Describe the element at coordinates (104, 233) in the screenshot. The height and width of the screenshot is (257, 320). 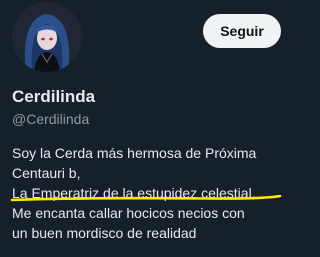
I see `bio-line: un buen mordisco de realidad` at that location.